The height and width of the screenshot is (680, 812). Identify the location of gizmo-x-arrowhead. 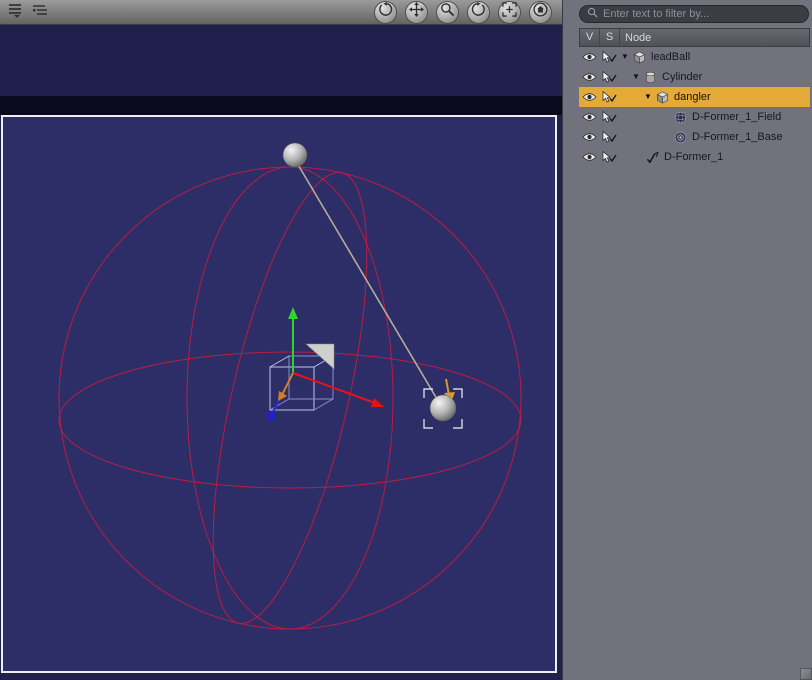
(377, 402).